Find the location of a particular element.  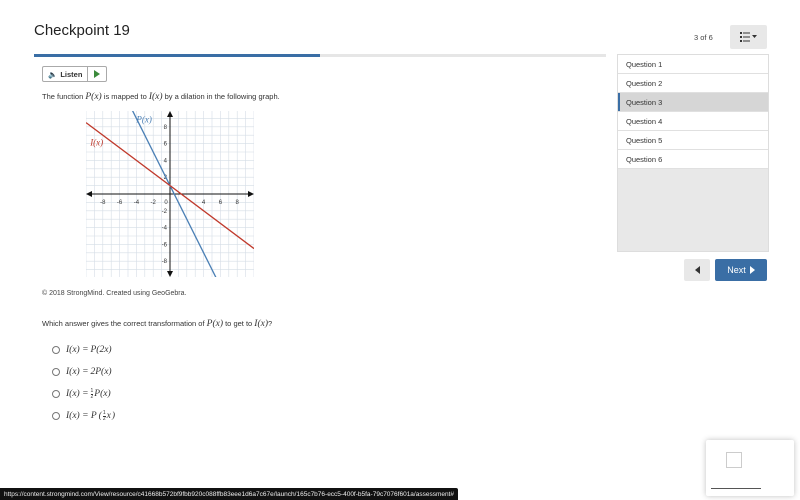

prompt-math-p: P(x) is located at coordinates (93, 97).